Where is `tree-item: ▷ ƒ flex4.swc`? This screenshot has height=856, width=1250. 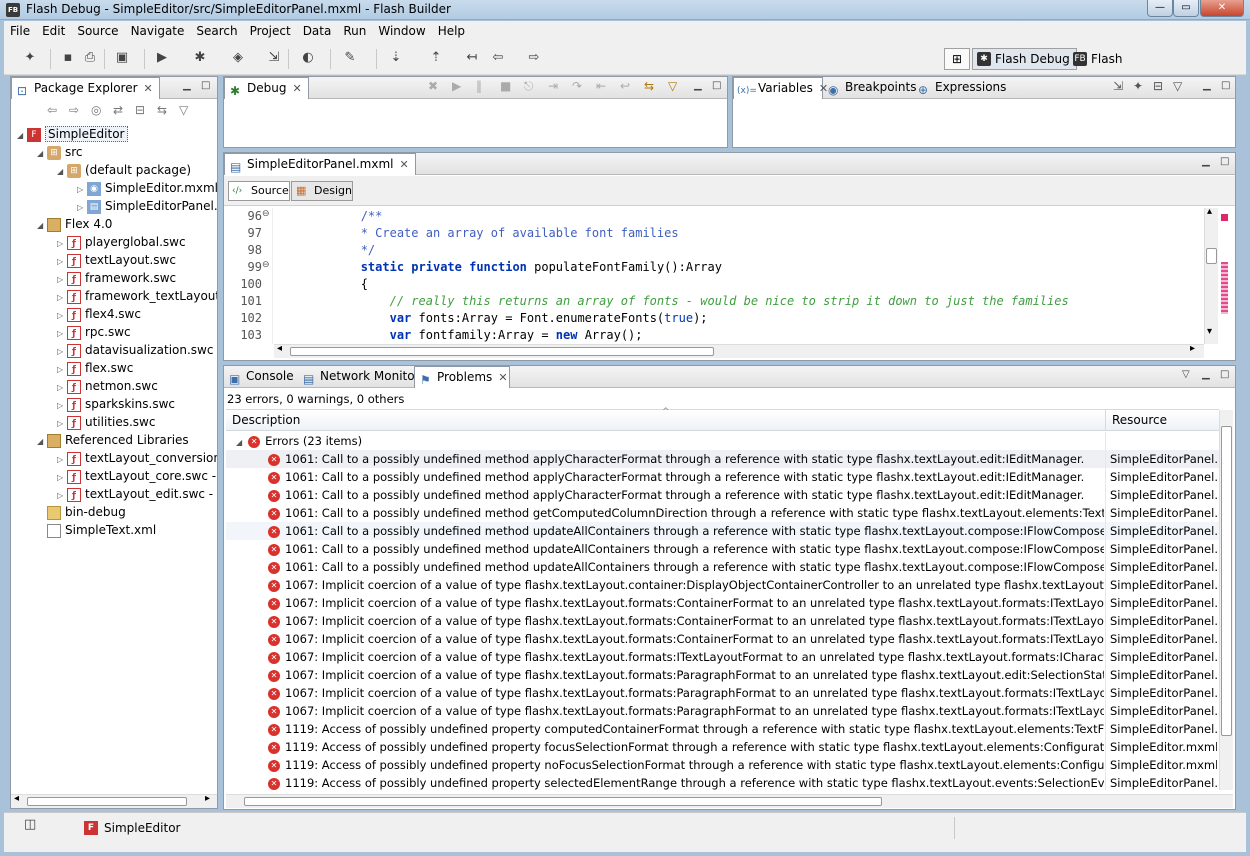 tree-item: ▷ ƒ flex4.swc is located at coordinates (99, 314).